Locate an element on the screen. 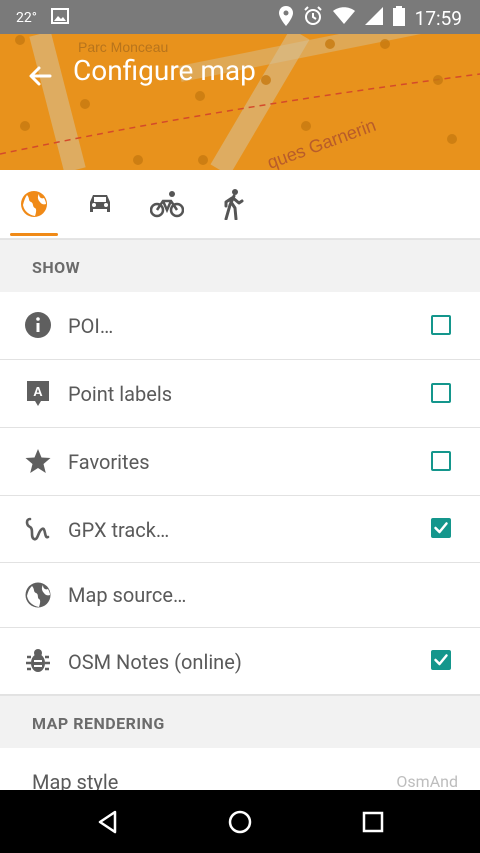 The image size is (480, 853). system-nav-bar is located at coordinates (240, 821).